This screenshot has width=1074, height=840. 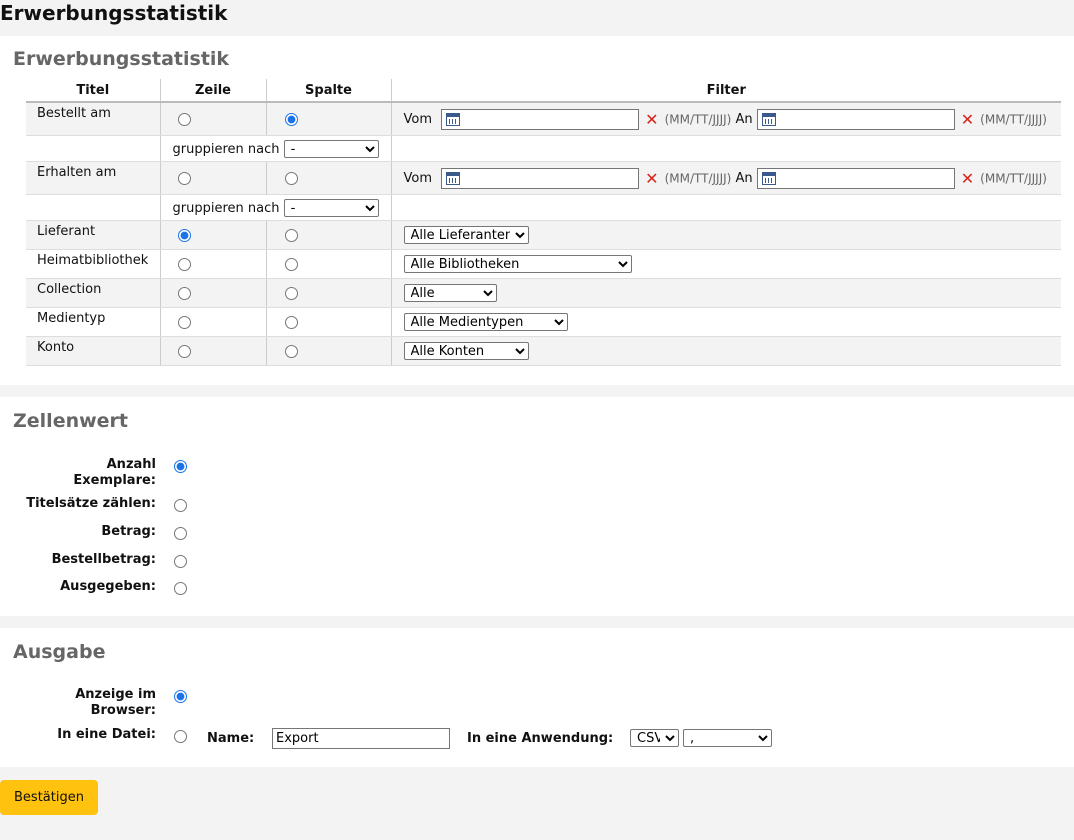 I want to click on criteria-heading: Erwerbungsstatistik, so click(x=121, y=59).